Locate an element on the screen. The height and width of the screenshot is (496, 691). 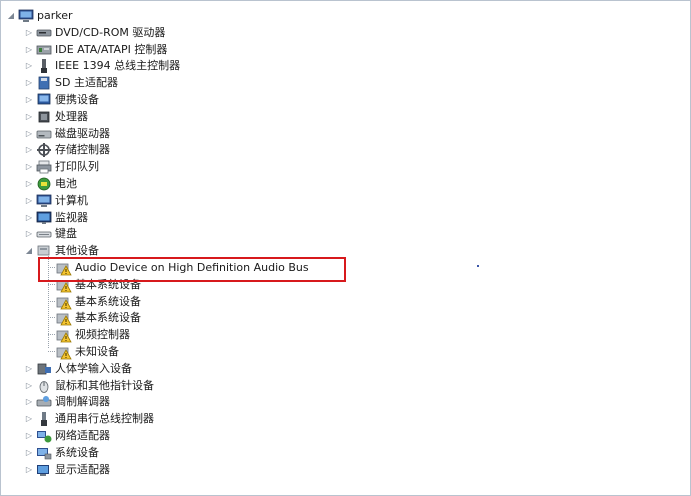
tree-device-item: 未知设备 is located at coordinates (87, 351).